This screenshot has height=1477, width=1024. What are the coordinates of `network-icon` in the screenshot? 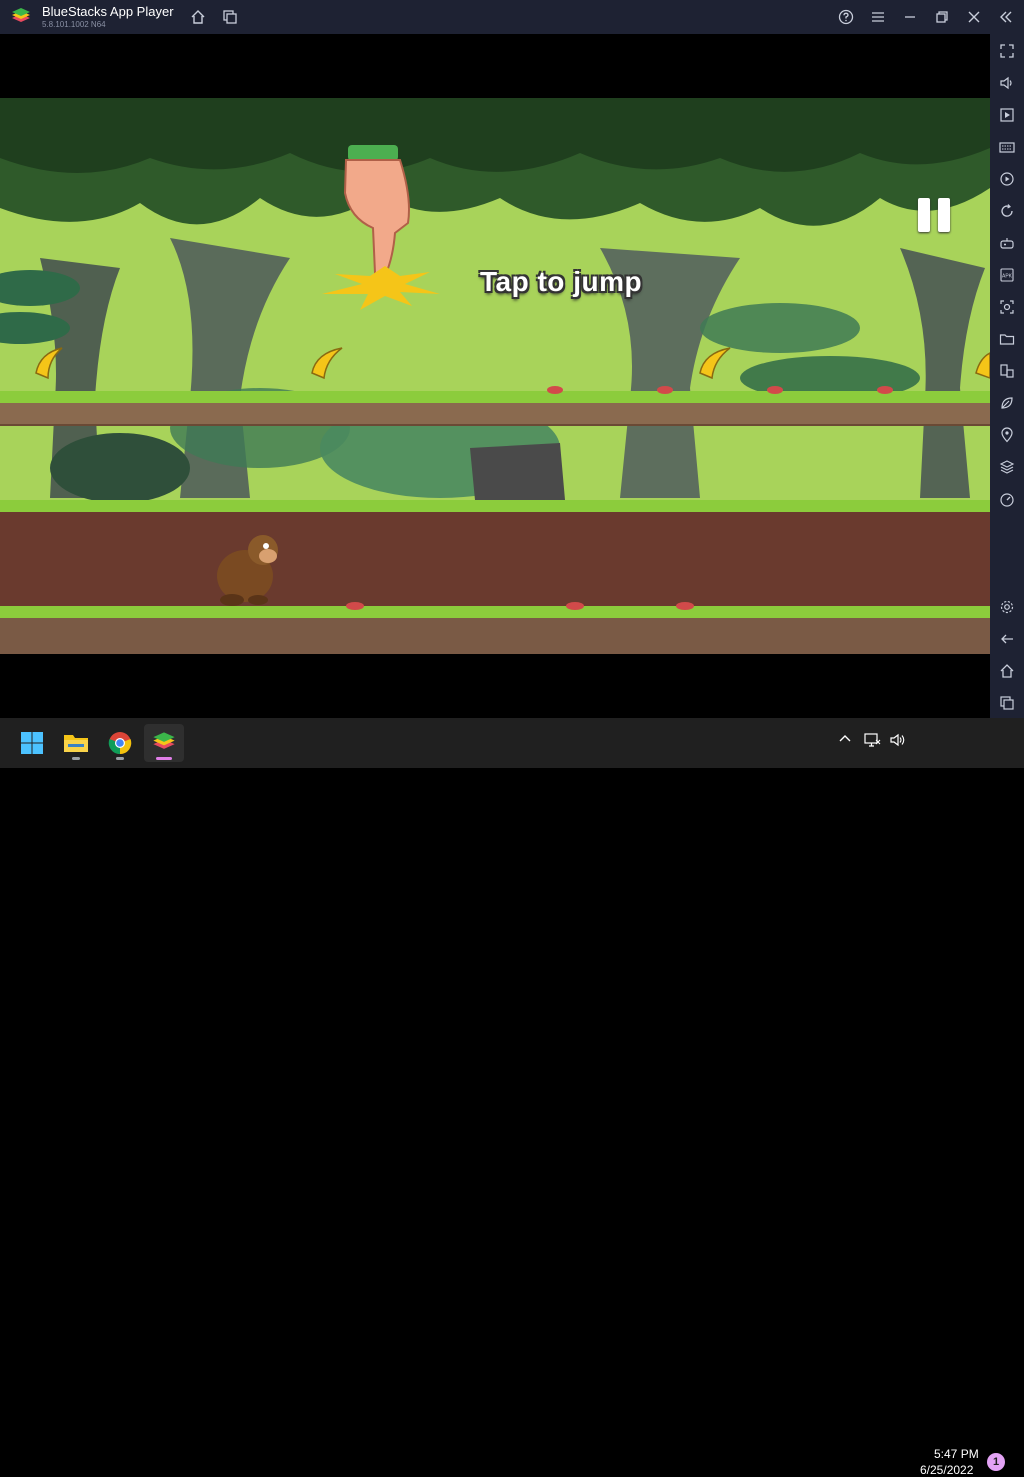 It's located at (872, 740).